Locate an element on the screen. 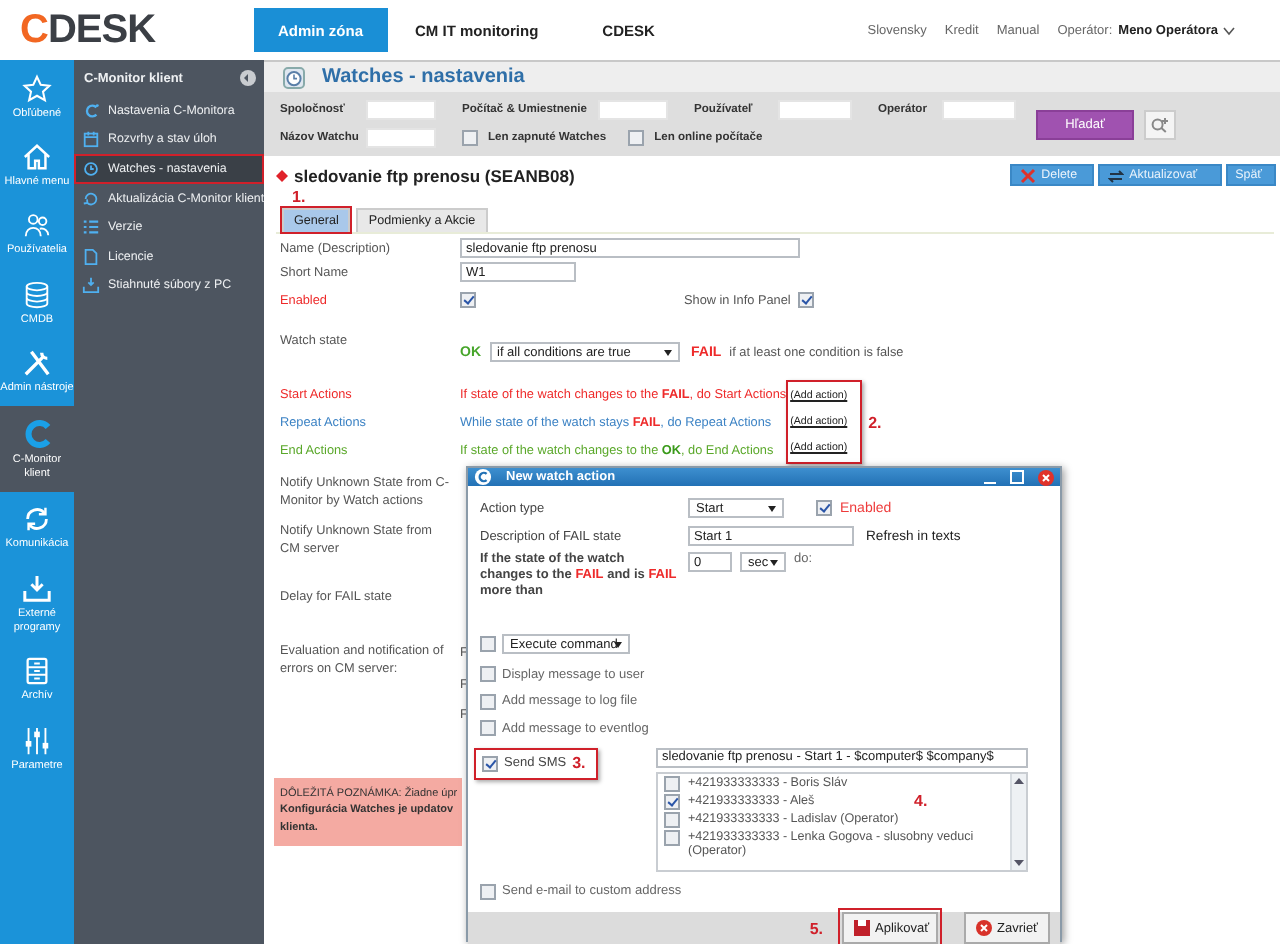  calendar-icon is located at coordinates (91, 139).